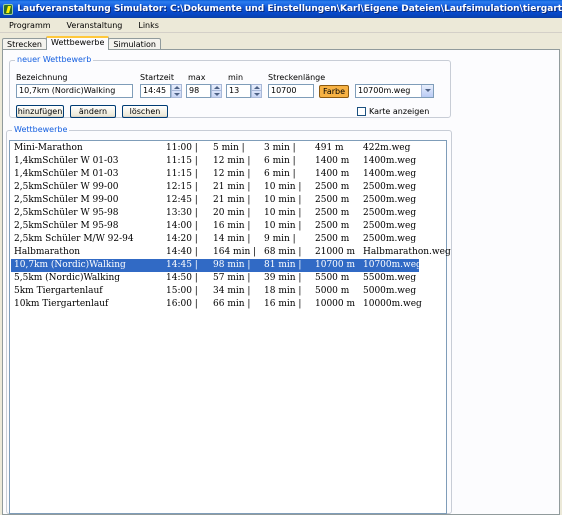 Image resolution: width=562 pixels, height=515 pixels. Describe the element at coordinates (280, 239) in the screenshot. I see `row-min: 9 min |` at that location.